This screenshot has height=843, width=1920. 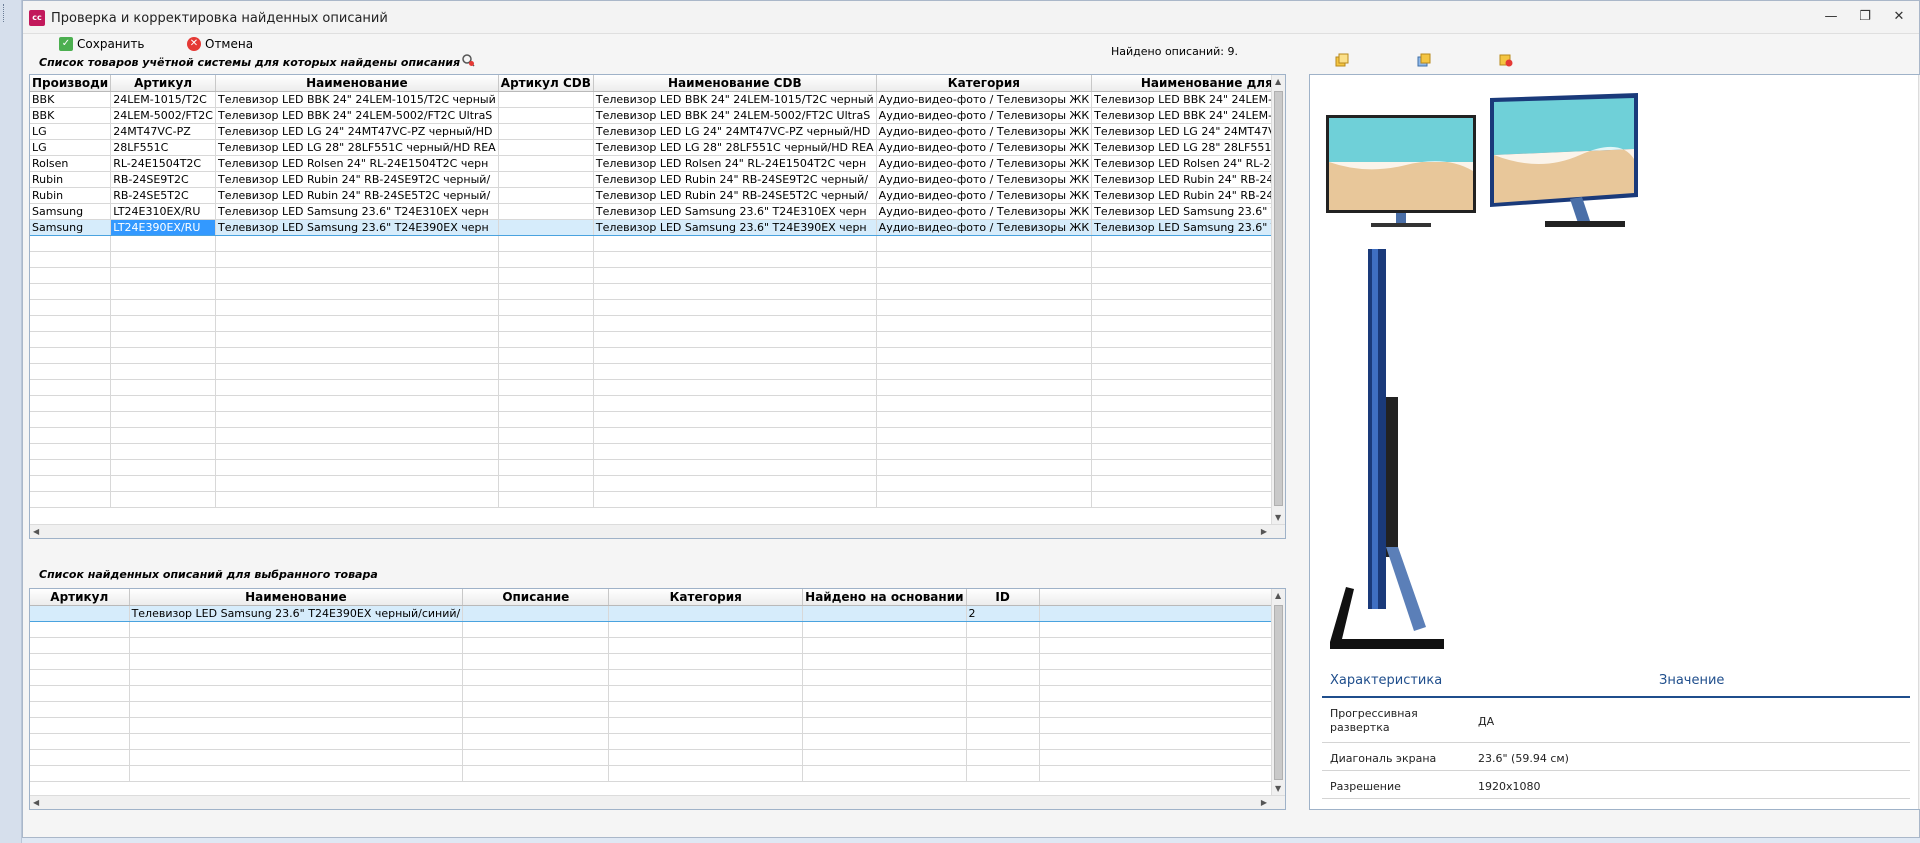 I want to click on column-header-category: Категория, so click(x=706, y=597).